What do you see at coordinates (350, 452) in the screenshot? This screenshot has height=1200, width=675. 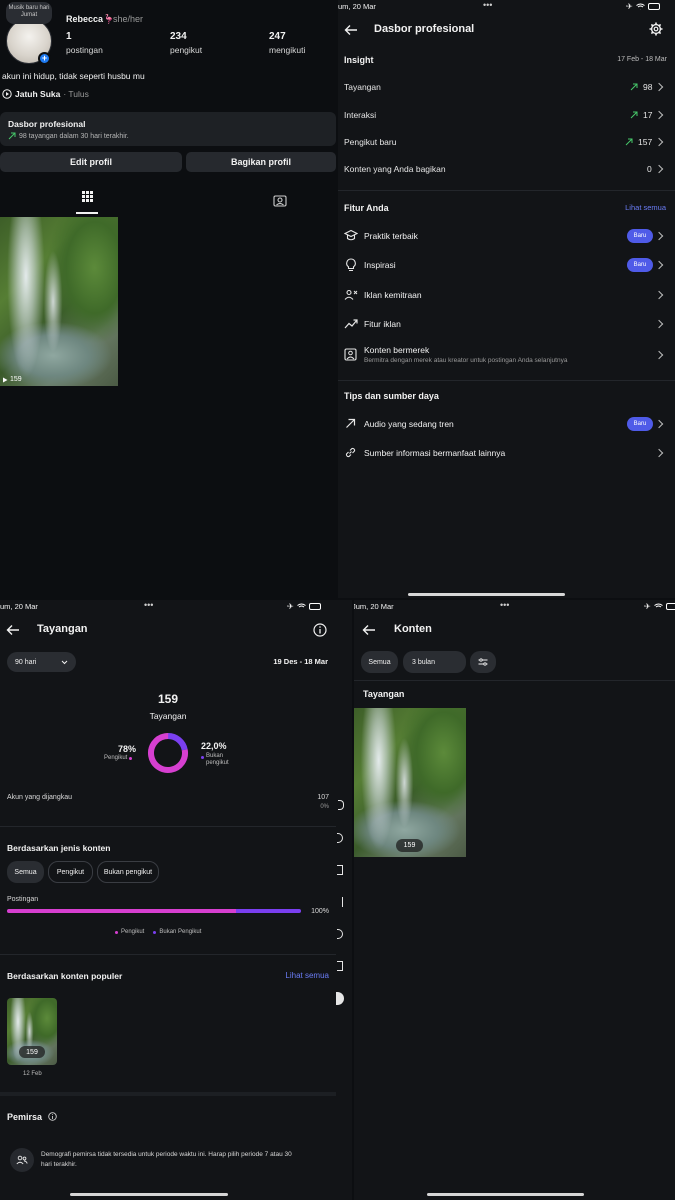 I see `link-icon` at bounding box center [350, 452].